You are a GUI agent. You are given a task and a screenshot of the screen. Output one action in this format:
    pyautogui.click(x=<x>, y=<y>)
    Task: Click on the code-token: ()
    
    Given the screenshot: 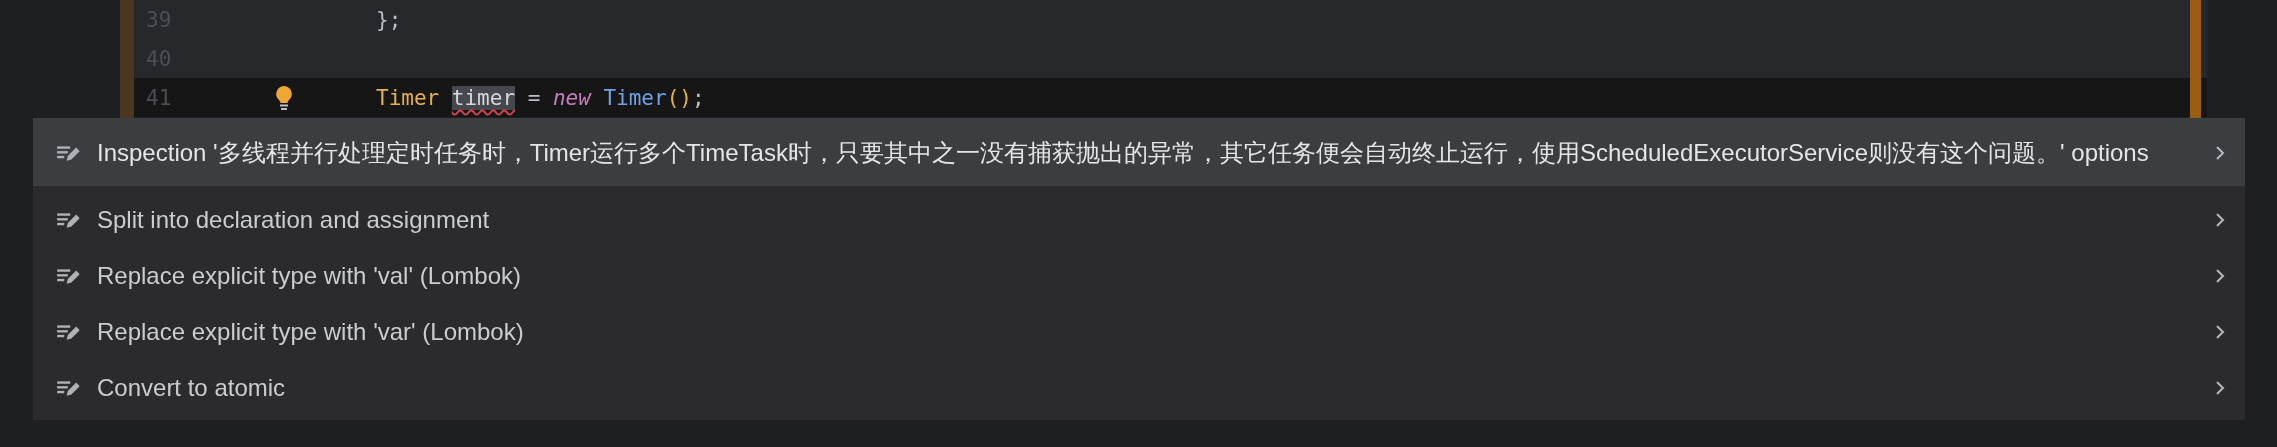 What is the action you would take?
    pyautogui.click(x=679, y=97)
    